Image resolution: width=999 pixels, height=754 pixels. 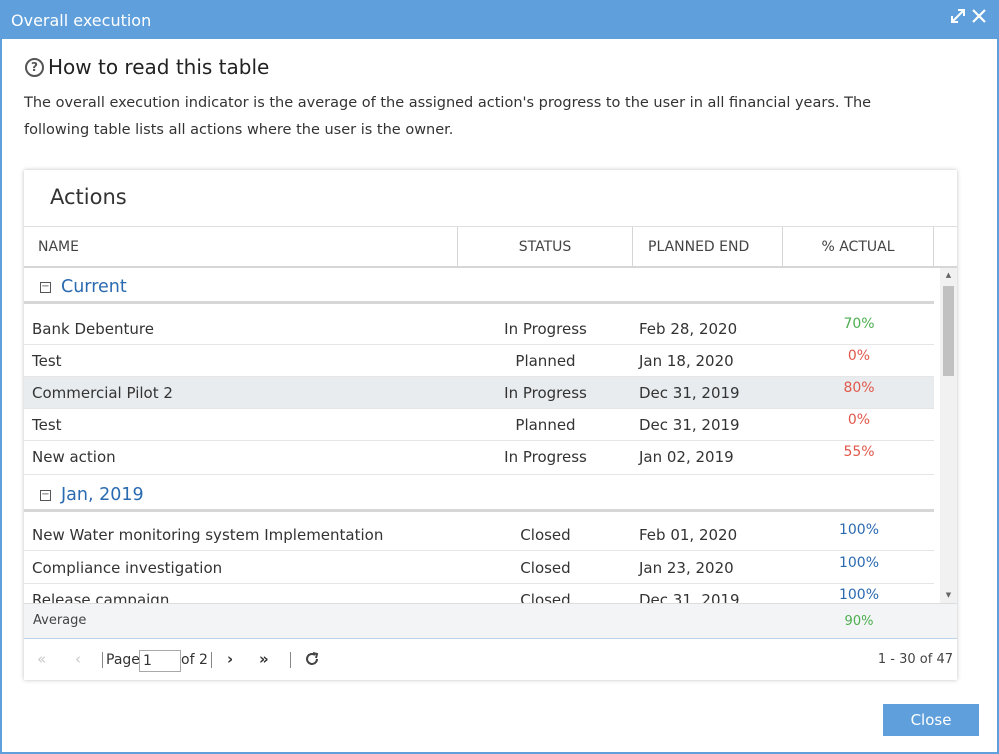 What do you see at coordinates (94, 287) in the screenshot?
I see `group-label: Current` at bounding box center [94, 287].